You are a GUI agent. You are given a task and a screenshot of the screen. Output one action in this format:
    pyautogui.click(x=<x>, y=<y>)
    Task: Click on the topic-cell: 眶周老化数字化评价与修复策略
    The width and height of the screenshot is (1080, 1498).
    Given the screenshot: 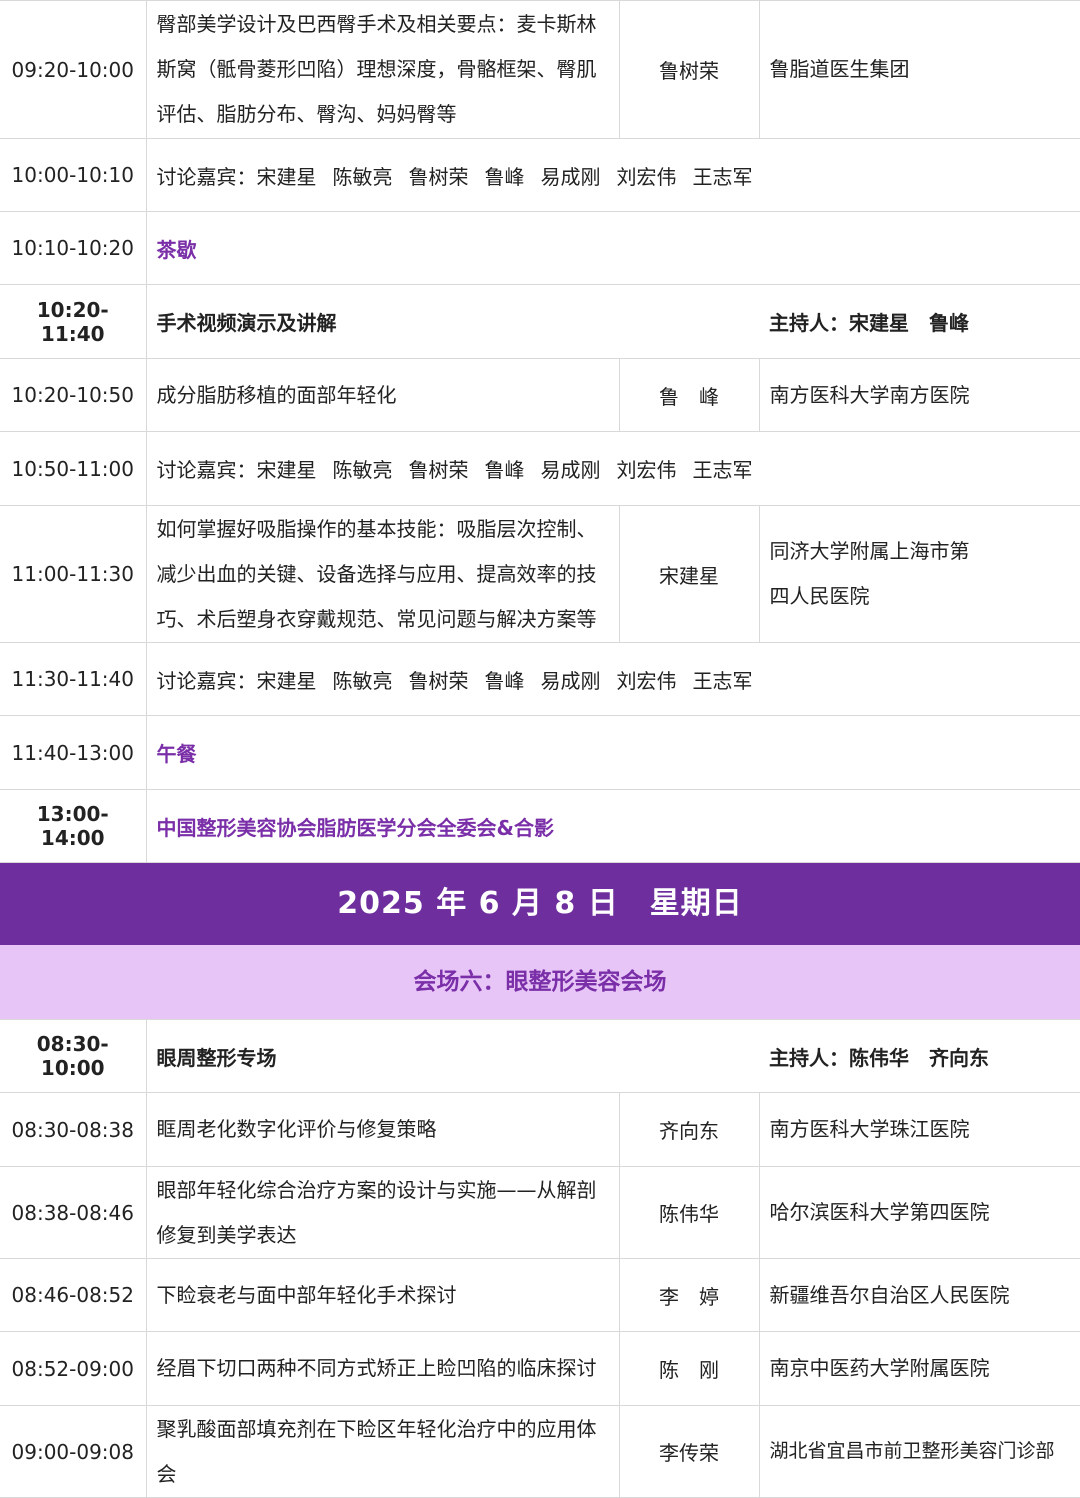 What is the action you would take?
    pyautogui.click(x=382, y=1129)
    